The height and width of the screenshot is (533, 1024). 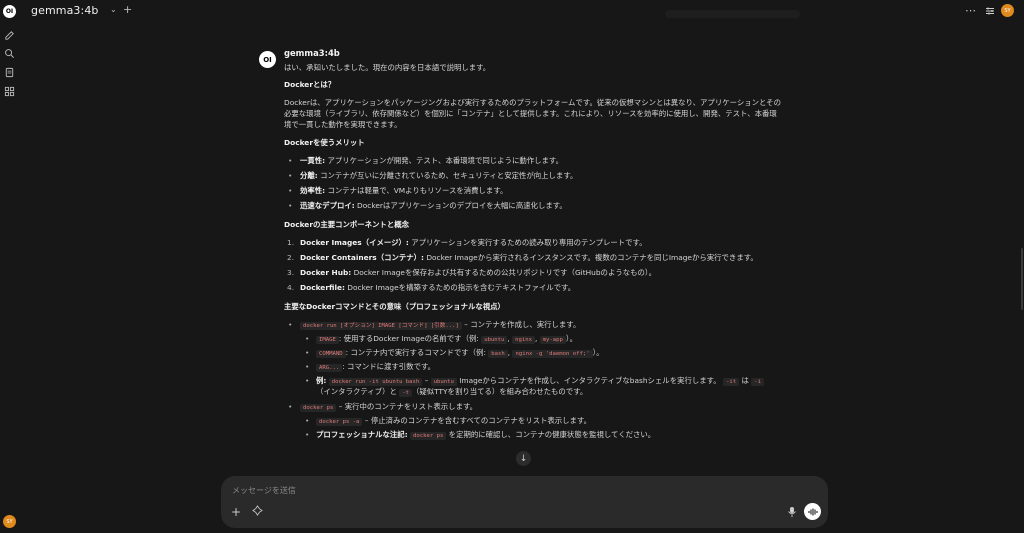 I want to click on notes-icon, so click(x=9, y=72).